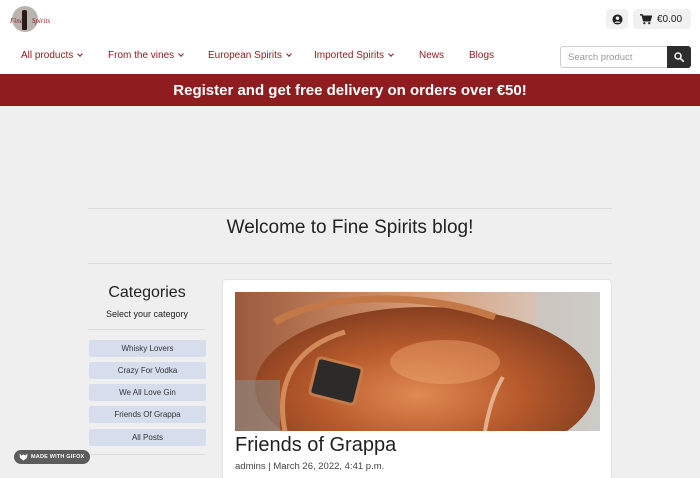 This screenshot has width=700, height=478. Describe the element at coordinates (481, 55) in the screenshot. I see `nav-blogs: Blogs` at that location.